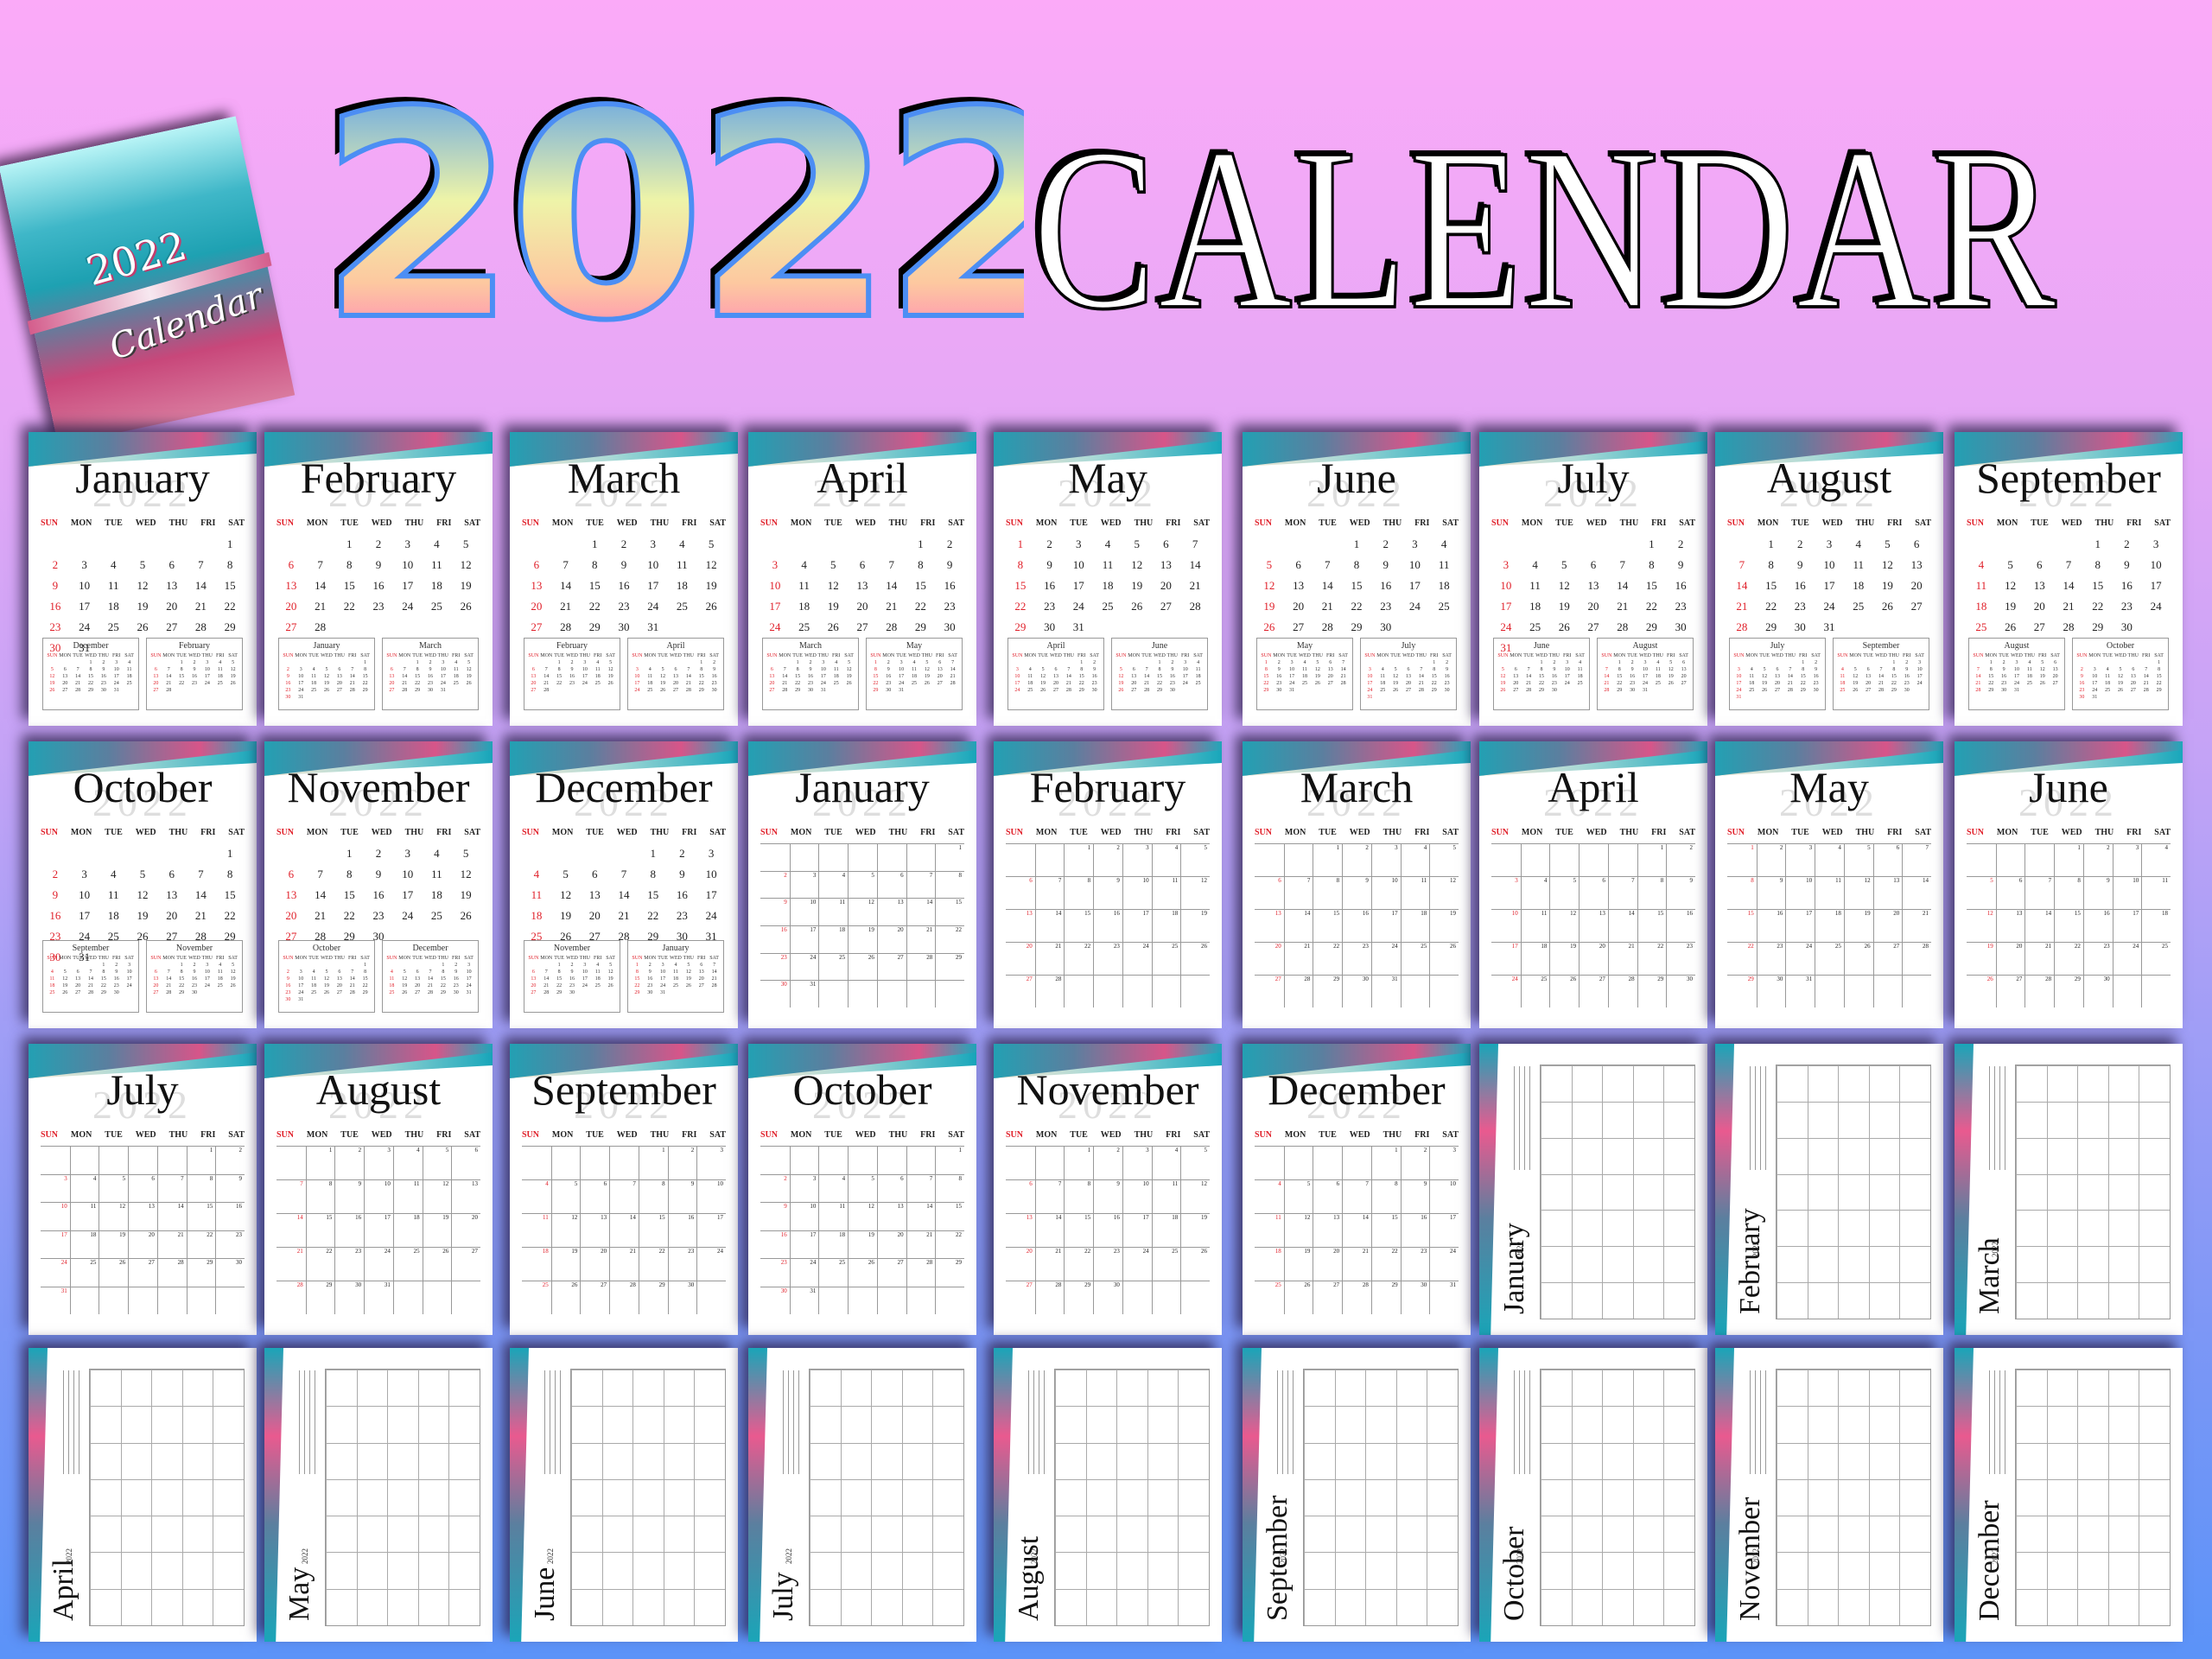  I want to click on day-cell: 17, so click(1137, 1230).